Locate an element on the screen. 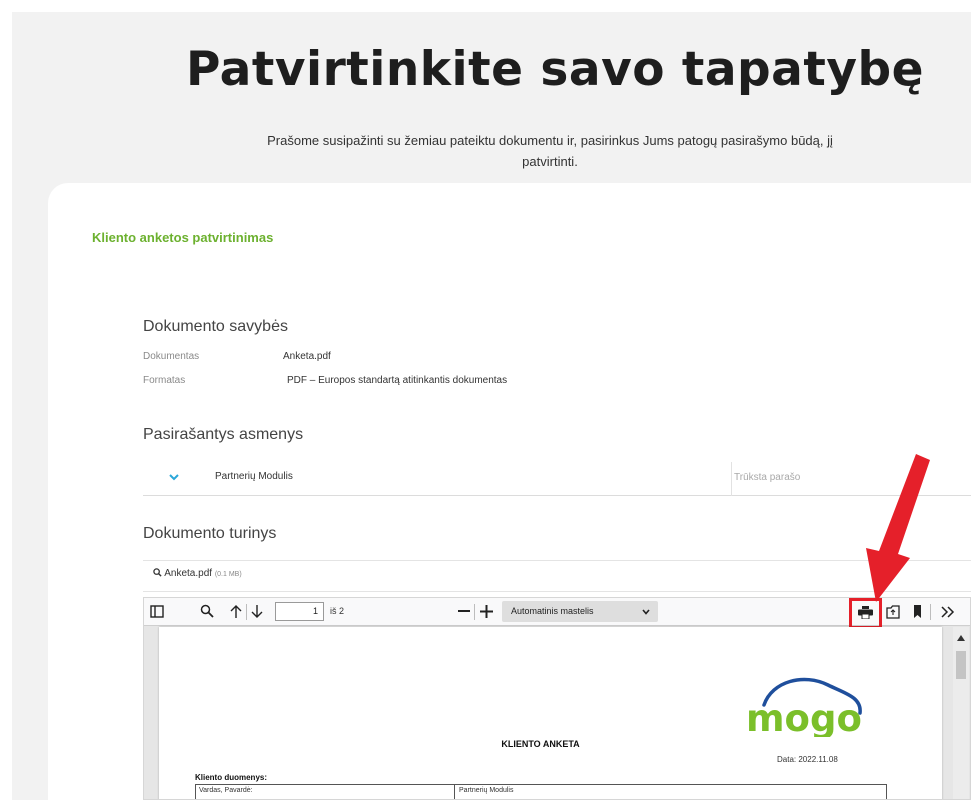 This screenshot has width=971, height=800. prop-label-document: Dokumentas is located at coordinates (171, 356).